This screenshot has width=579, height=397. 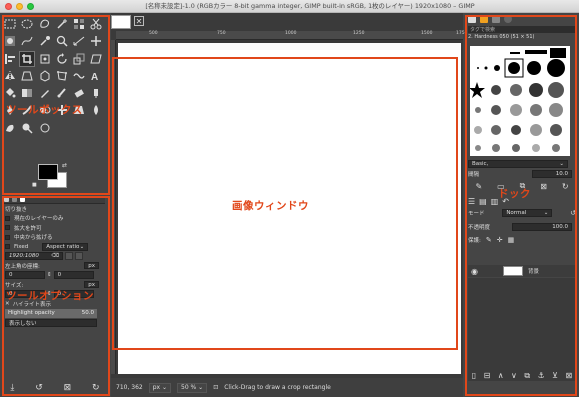 I want to click on default-colors-icon: ■, so click(x=34, y=185).